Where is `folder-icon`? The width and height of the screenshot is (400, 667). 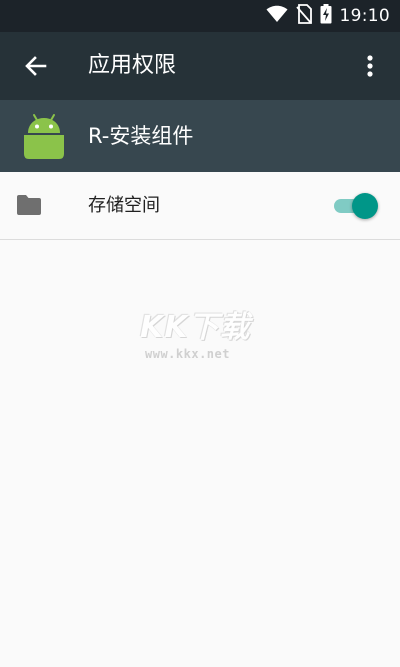 folder-icon is located at coordinates (29, 206).